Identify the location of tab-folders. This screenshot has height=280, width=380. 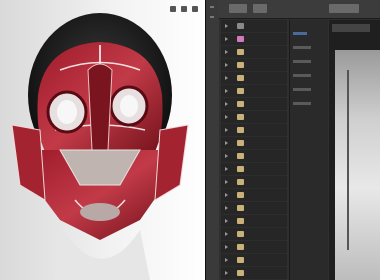
(238, 8).